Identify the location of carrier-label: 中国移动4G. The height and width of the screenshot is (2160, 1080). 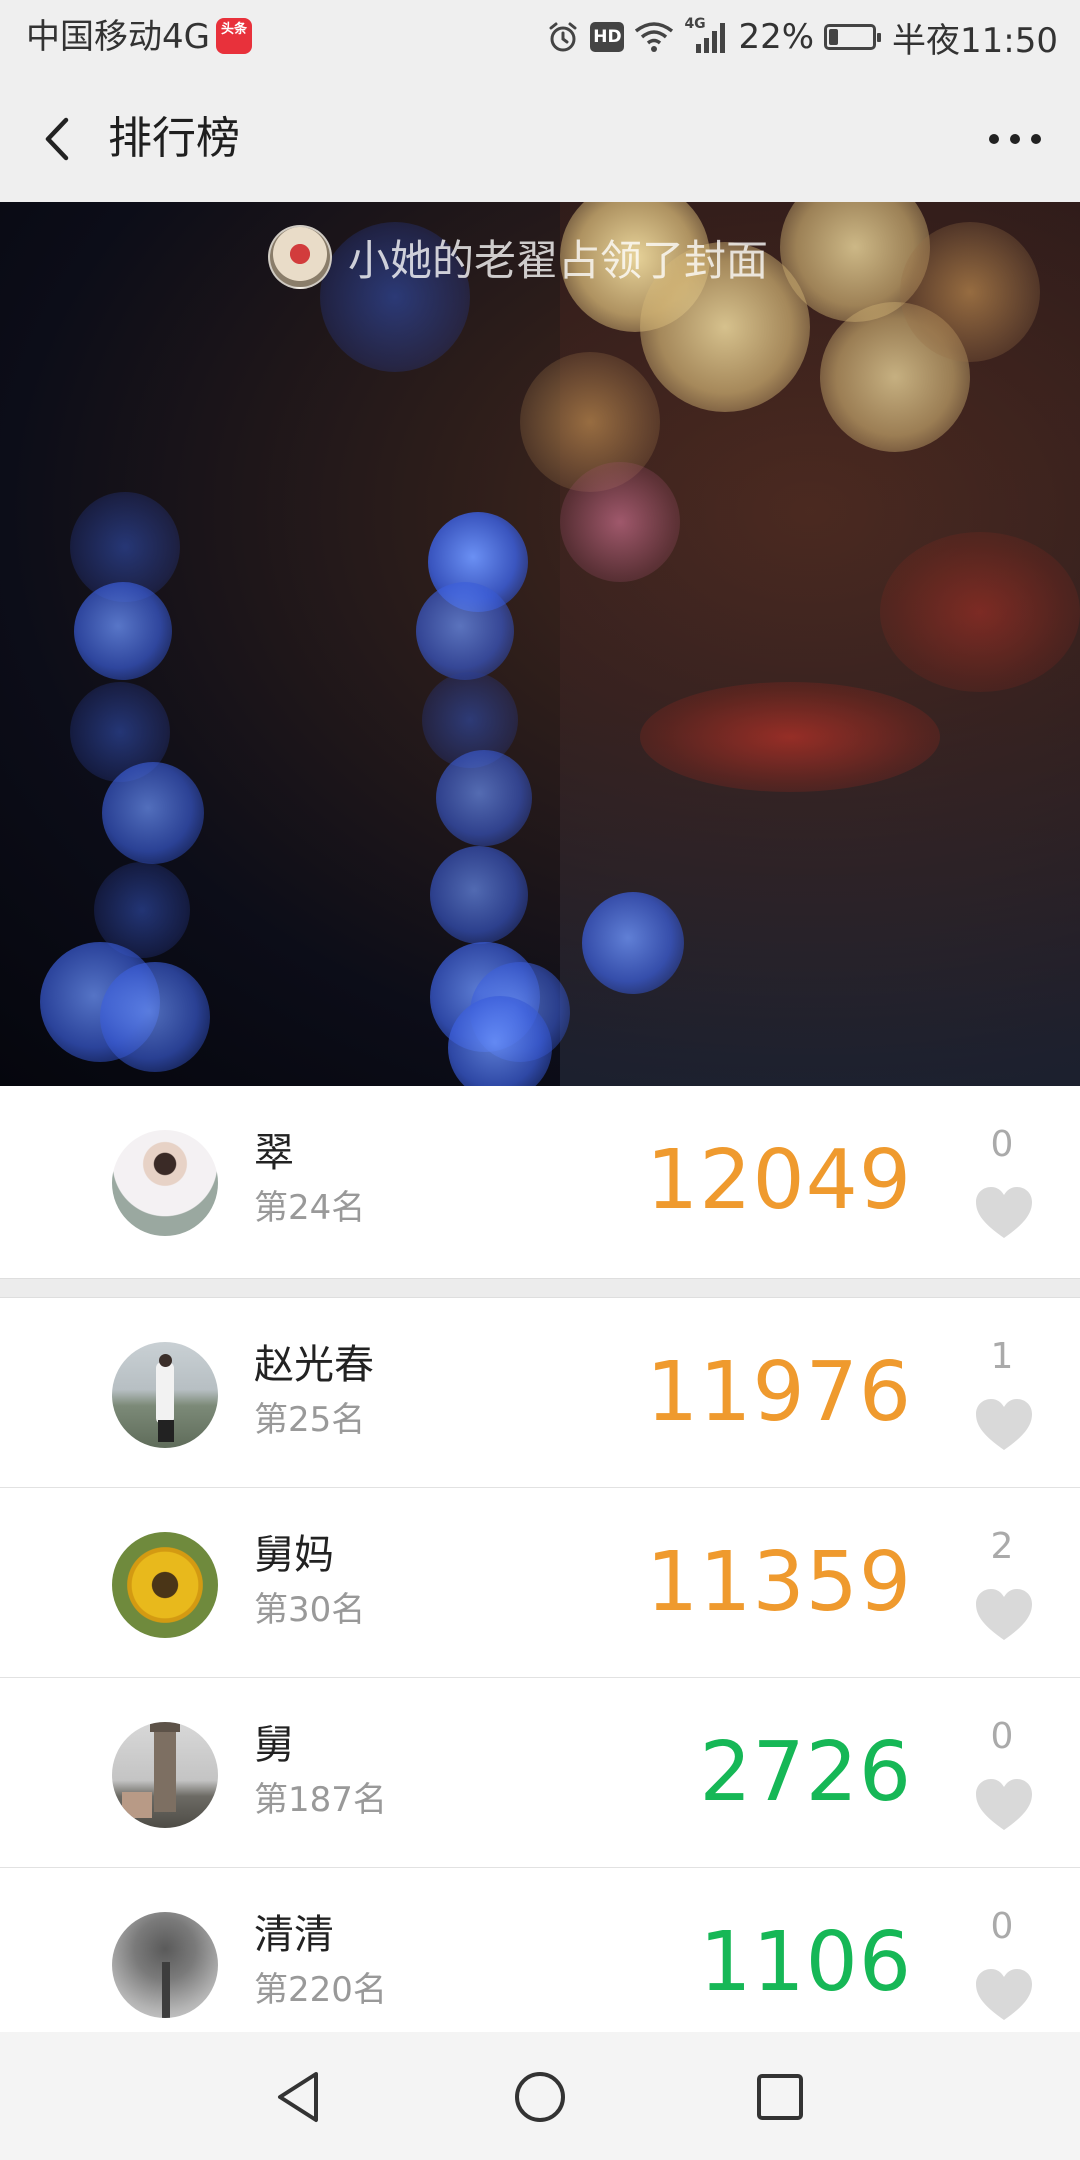
(118, 37).